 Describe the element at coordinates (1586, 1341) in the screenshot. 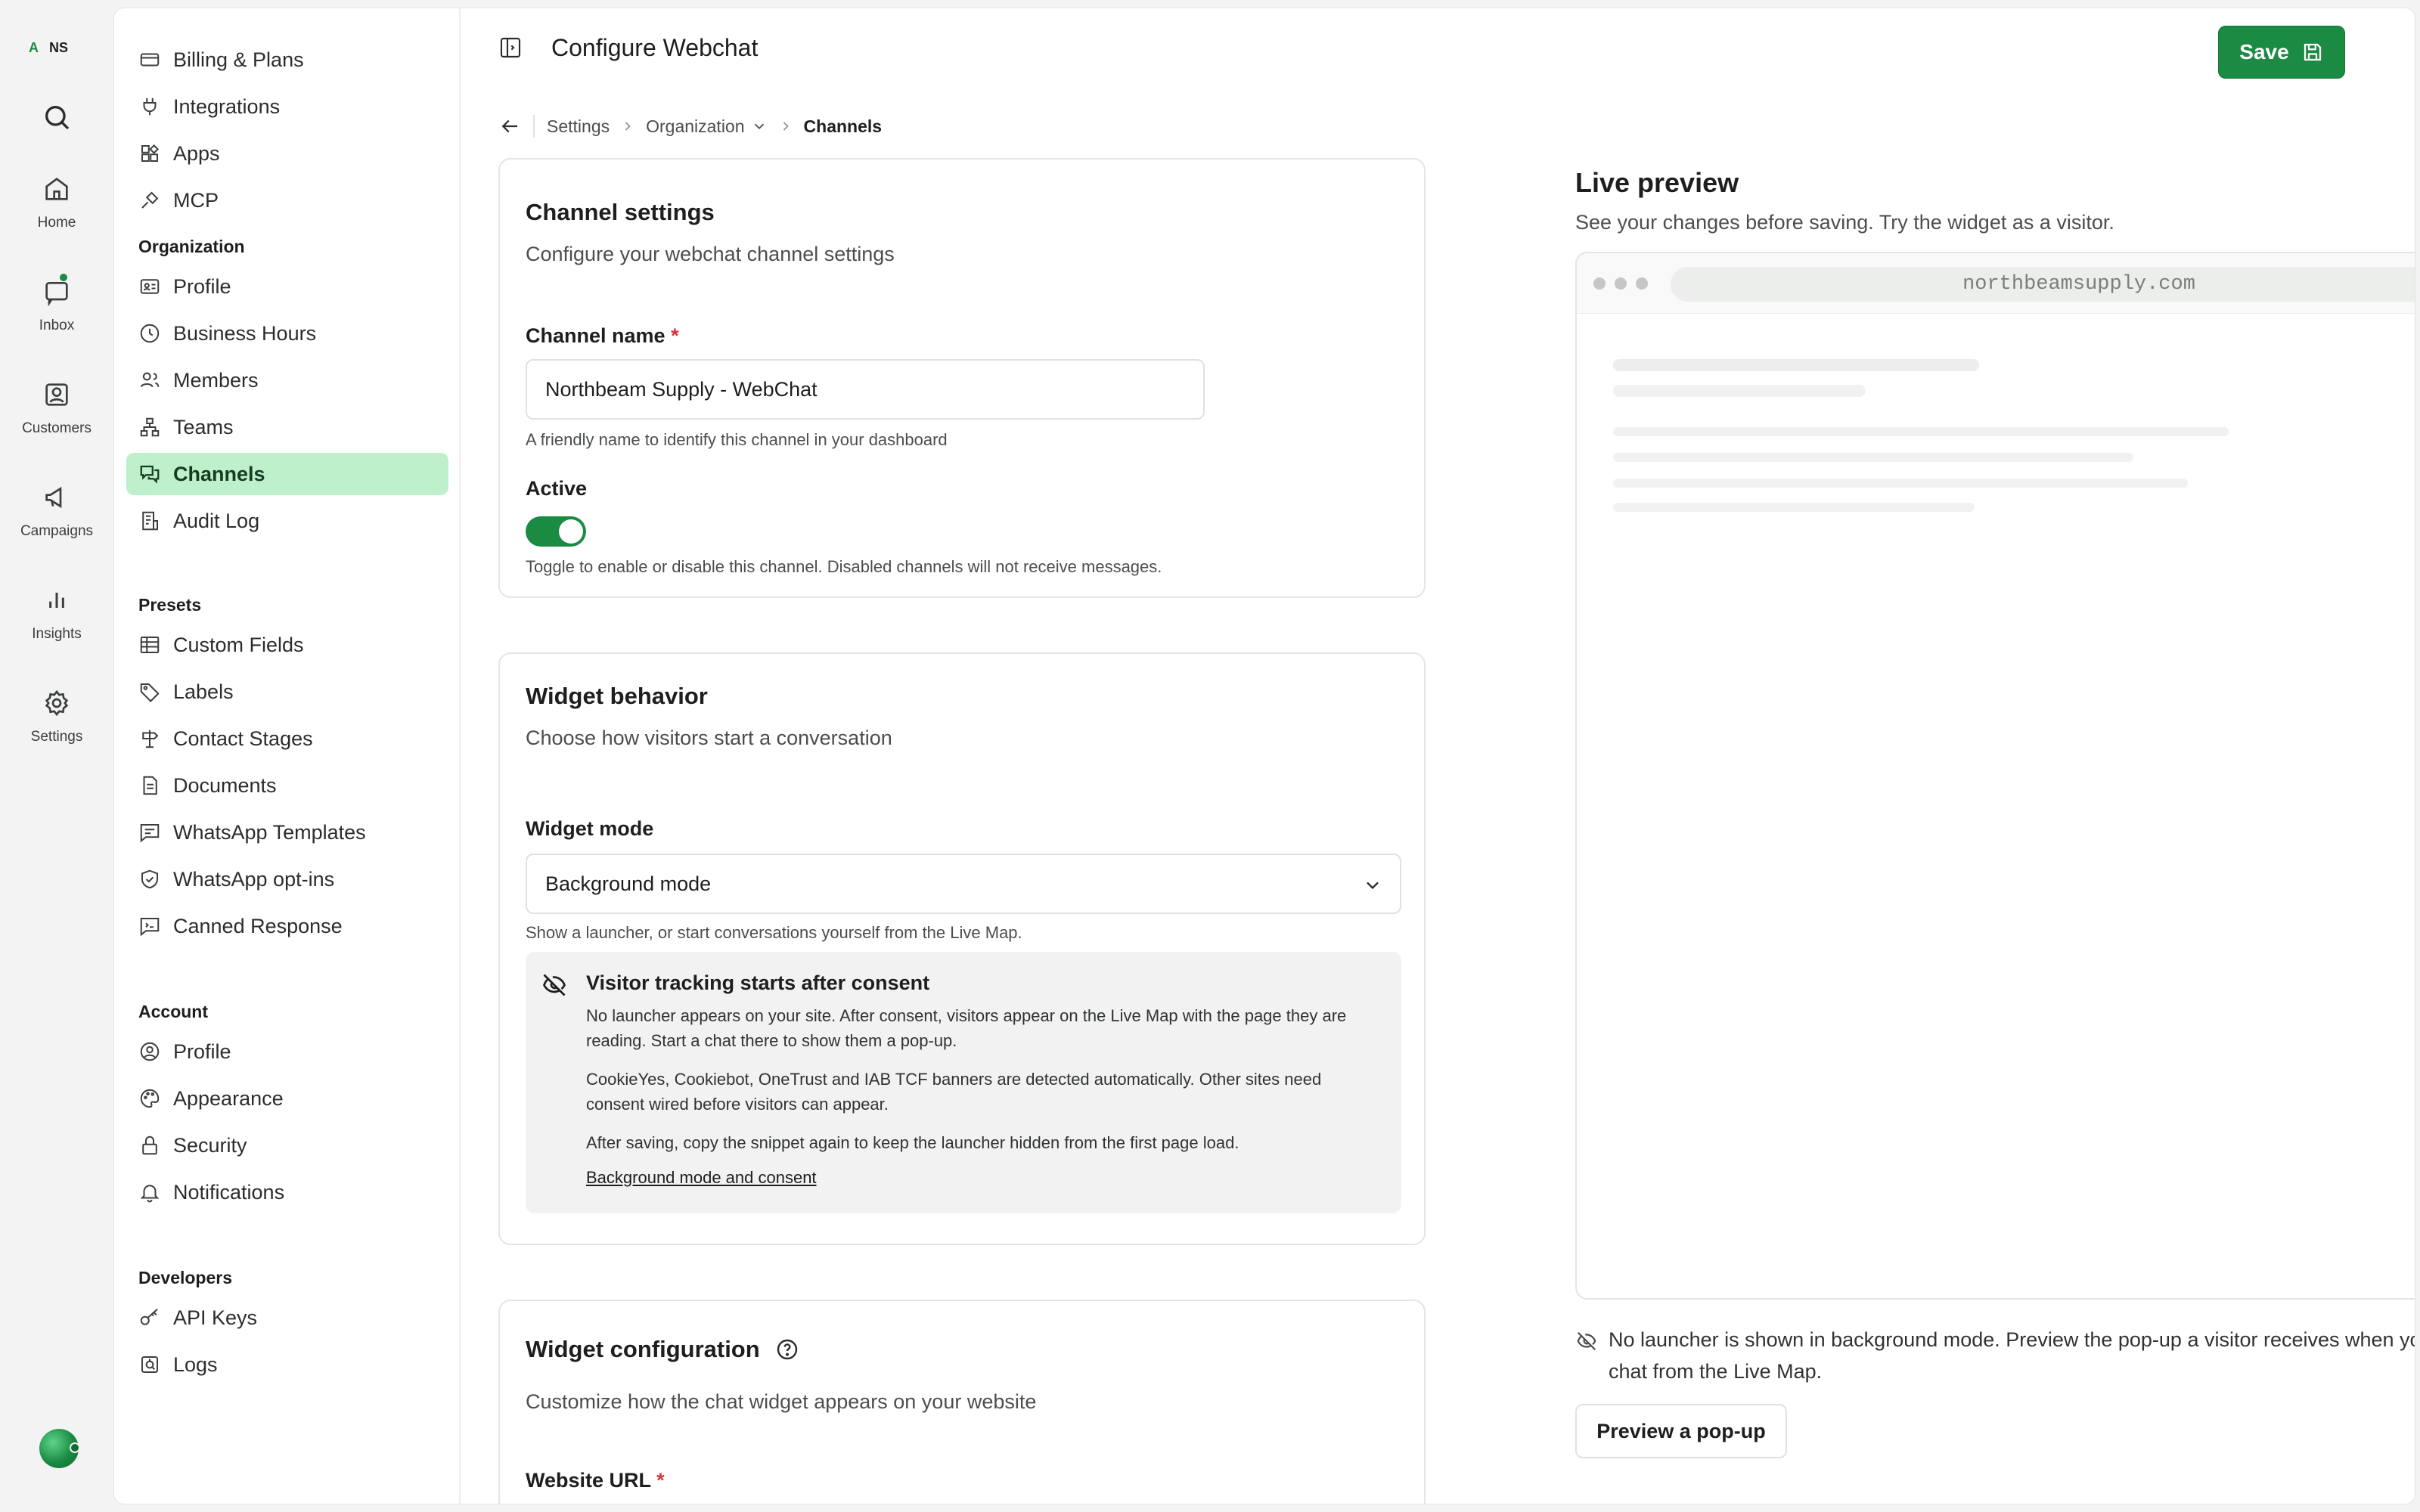

I see `eye-off-icon` at that location.